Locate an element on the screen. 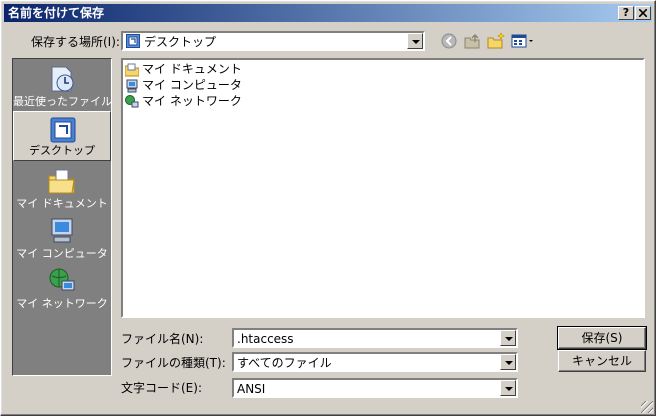 This screenshot has width=656, height=416. back-arrow-icon is located at coordinates (449, 41).